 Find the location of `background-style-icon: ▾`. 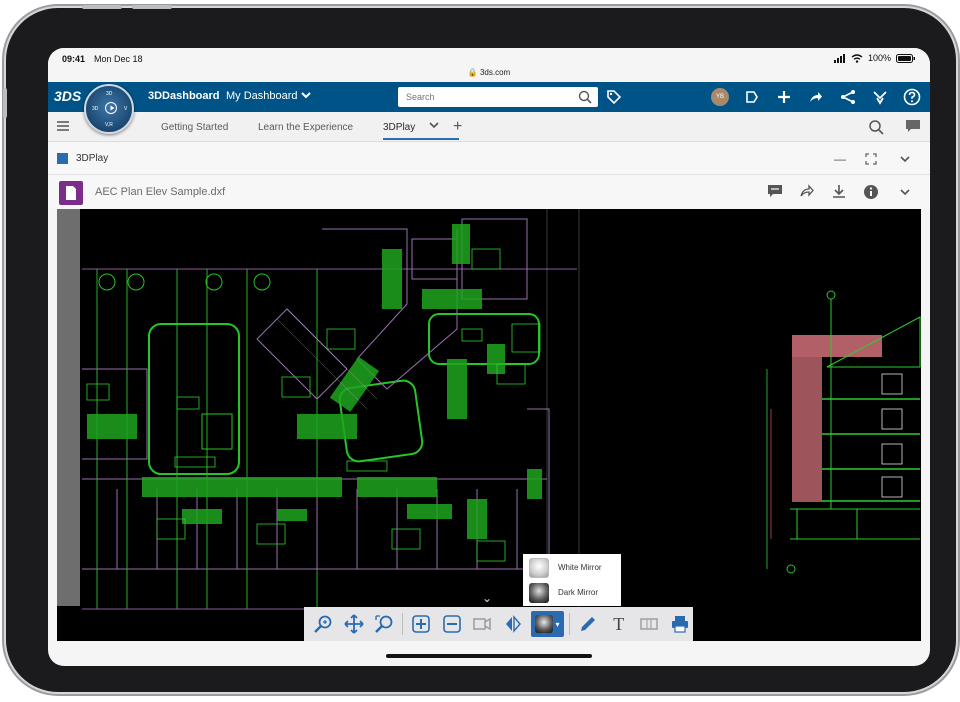

background-style-icon: ▾ is located at coordinates (547, 624).